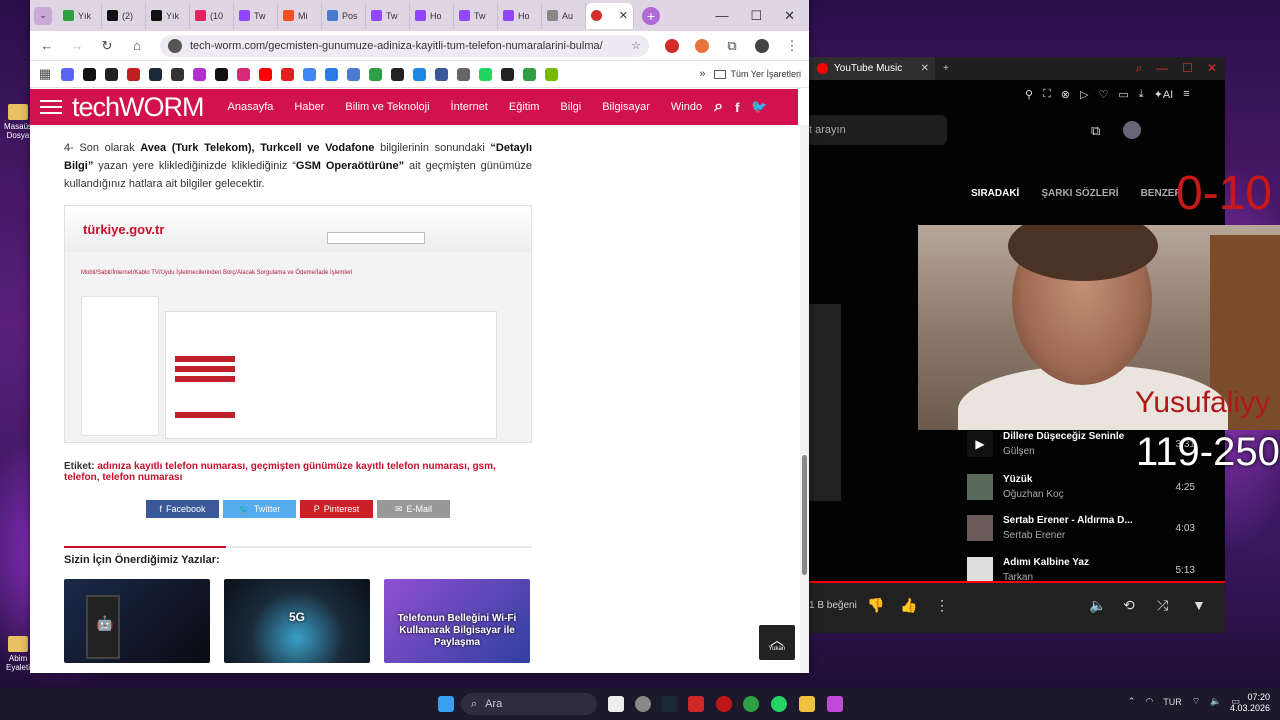  What do you see at coordinates (651, 15) in the screenshot?
I see `new-tab-button: +` at bounding box center [651, 15].